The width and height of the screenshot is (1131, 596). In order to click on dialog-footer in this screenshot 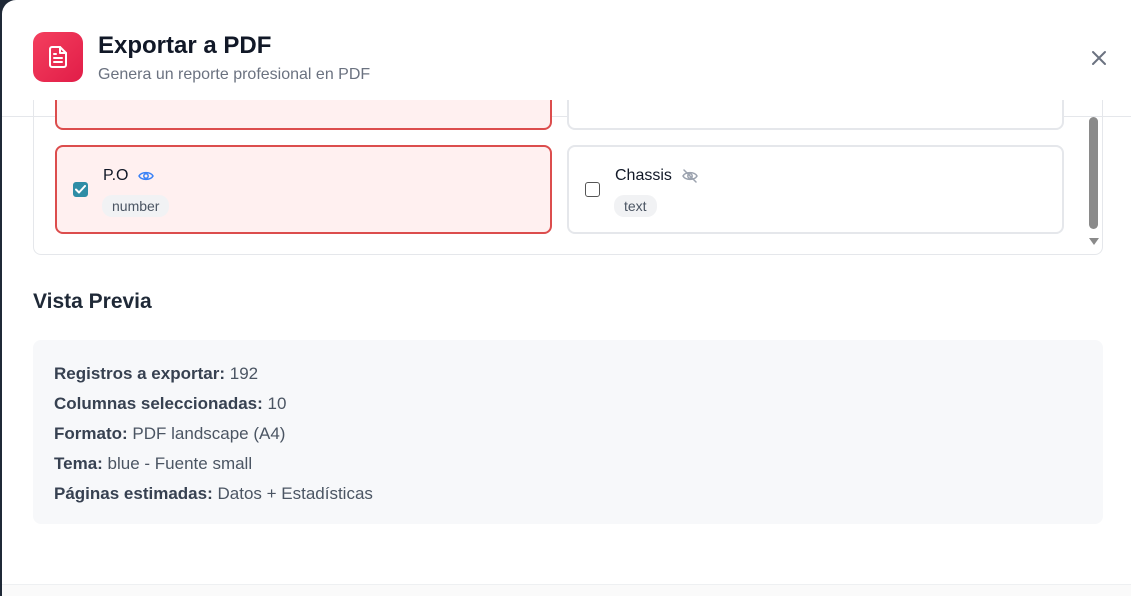, I will do `click(566, 590)`.